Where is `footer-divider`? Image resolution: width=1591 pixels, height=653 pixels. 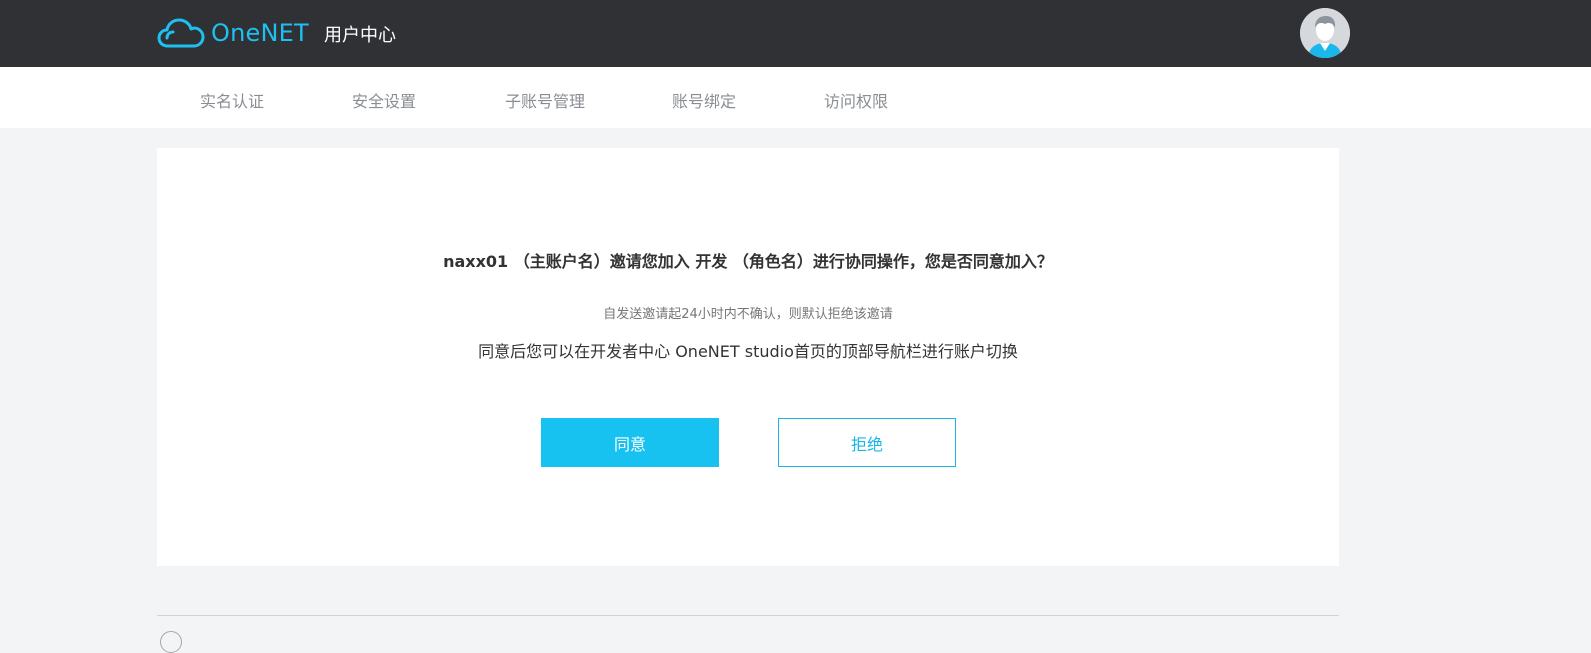 footer-divider is located at coordinates (748, 615).